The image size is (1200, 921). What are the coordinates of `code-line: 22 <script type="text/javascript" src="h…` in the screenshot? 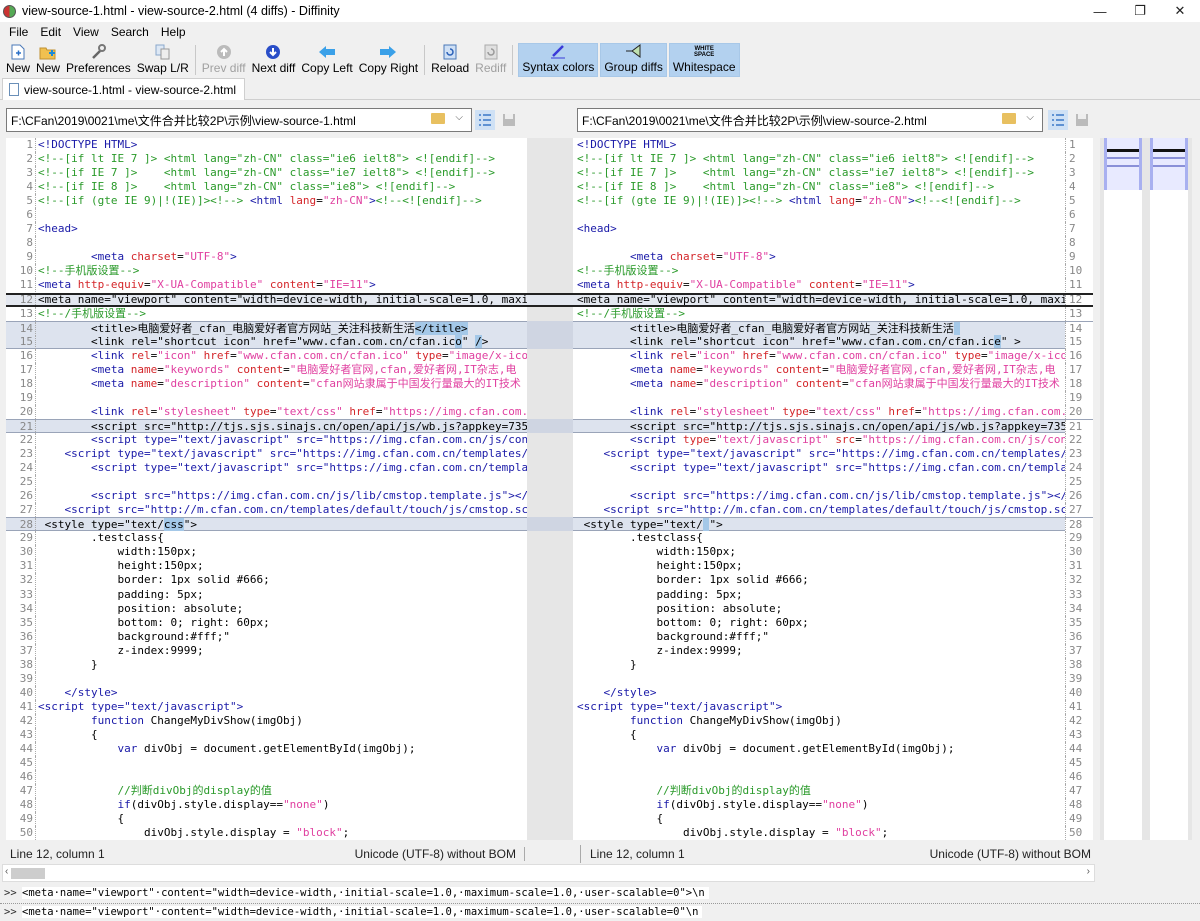 It's located at (266, 439).